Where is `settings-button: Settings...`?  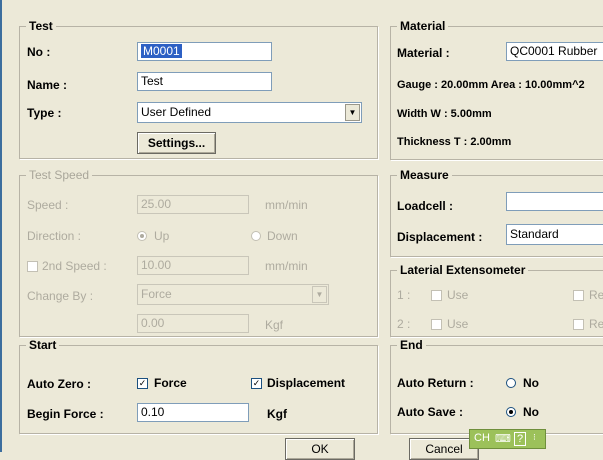
settings-button: Settings... is located at coordinates (176, 143).